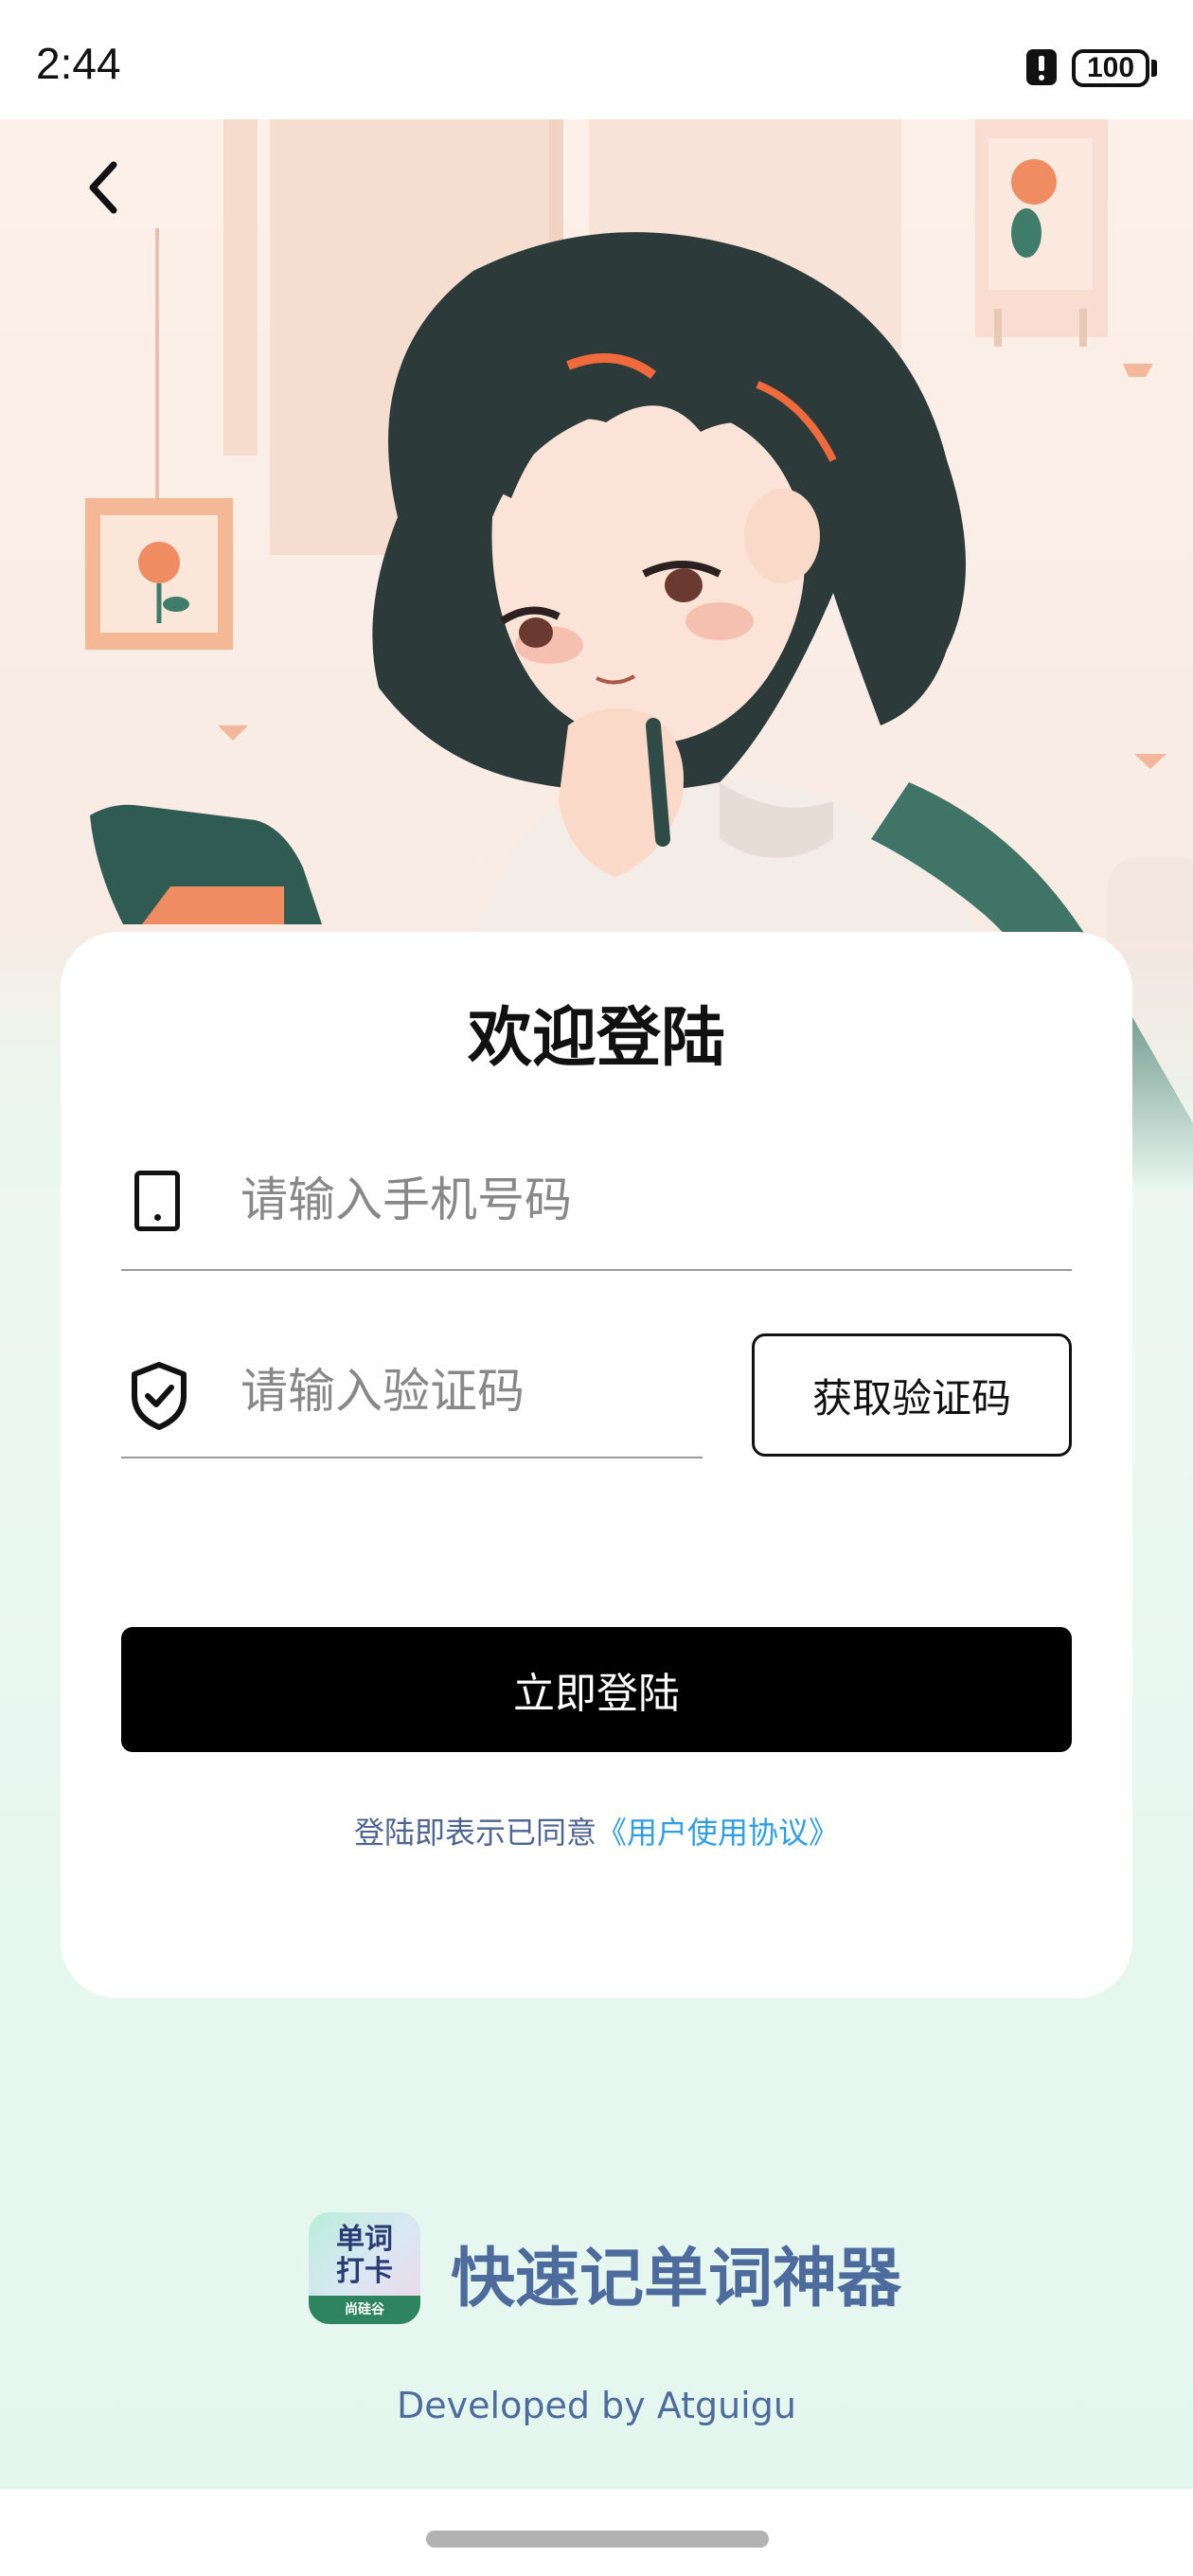 The height and width of the screenshot is (2576, 1193). Describe the element at coordinates (1154, 68) in the screenshot. I see `battery-tip-icon` at that location.